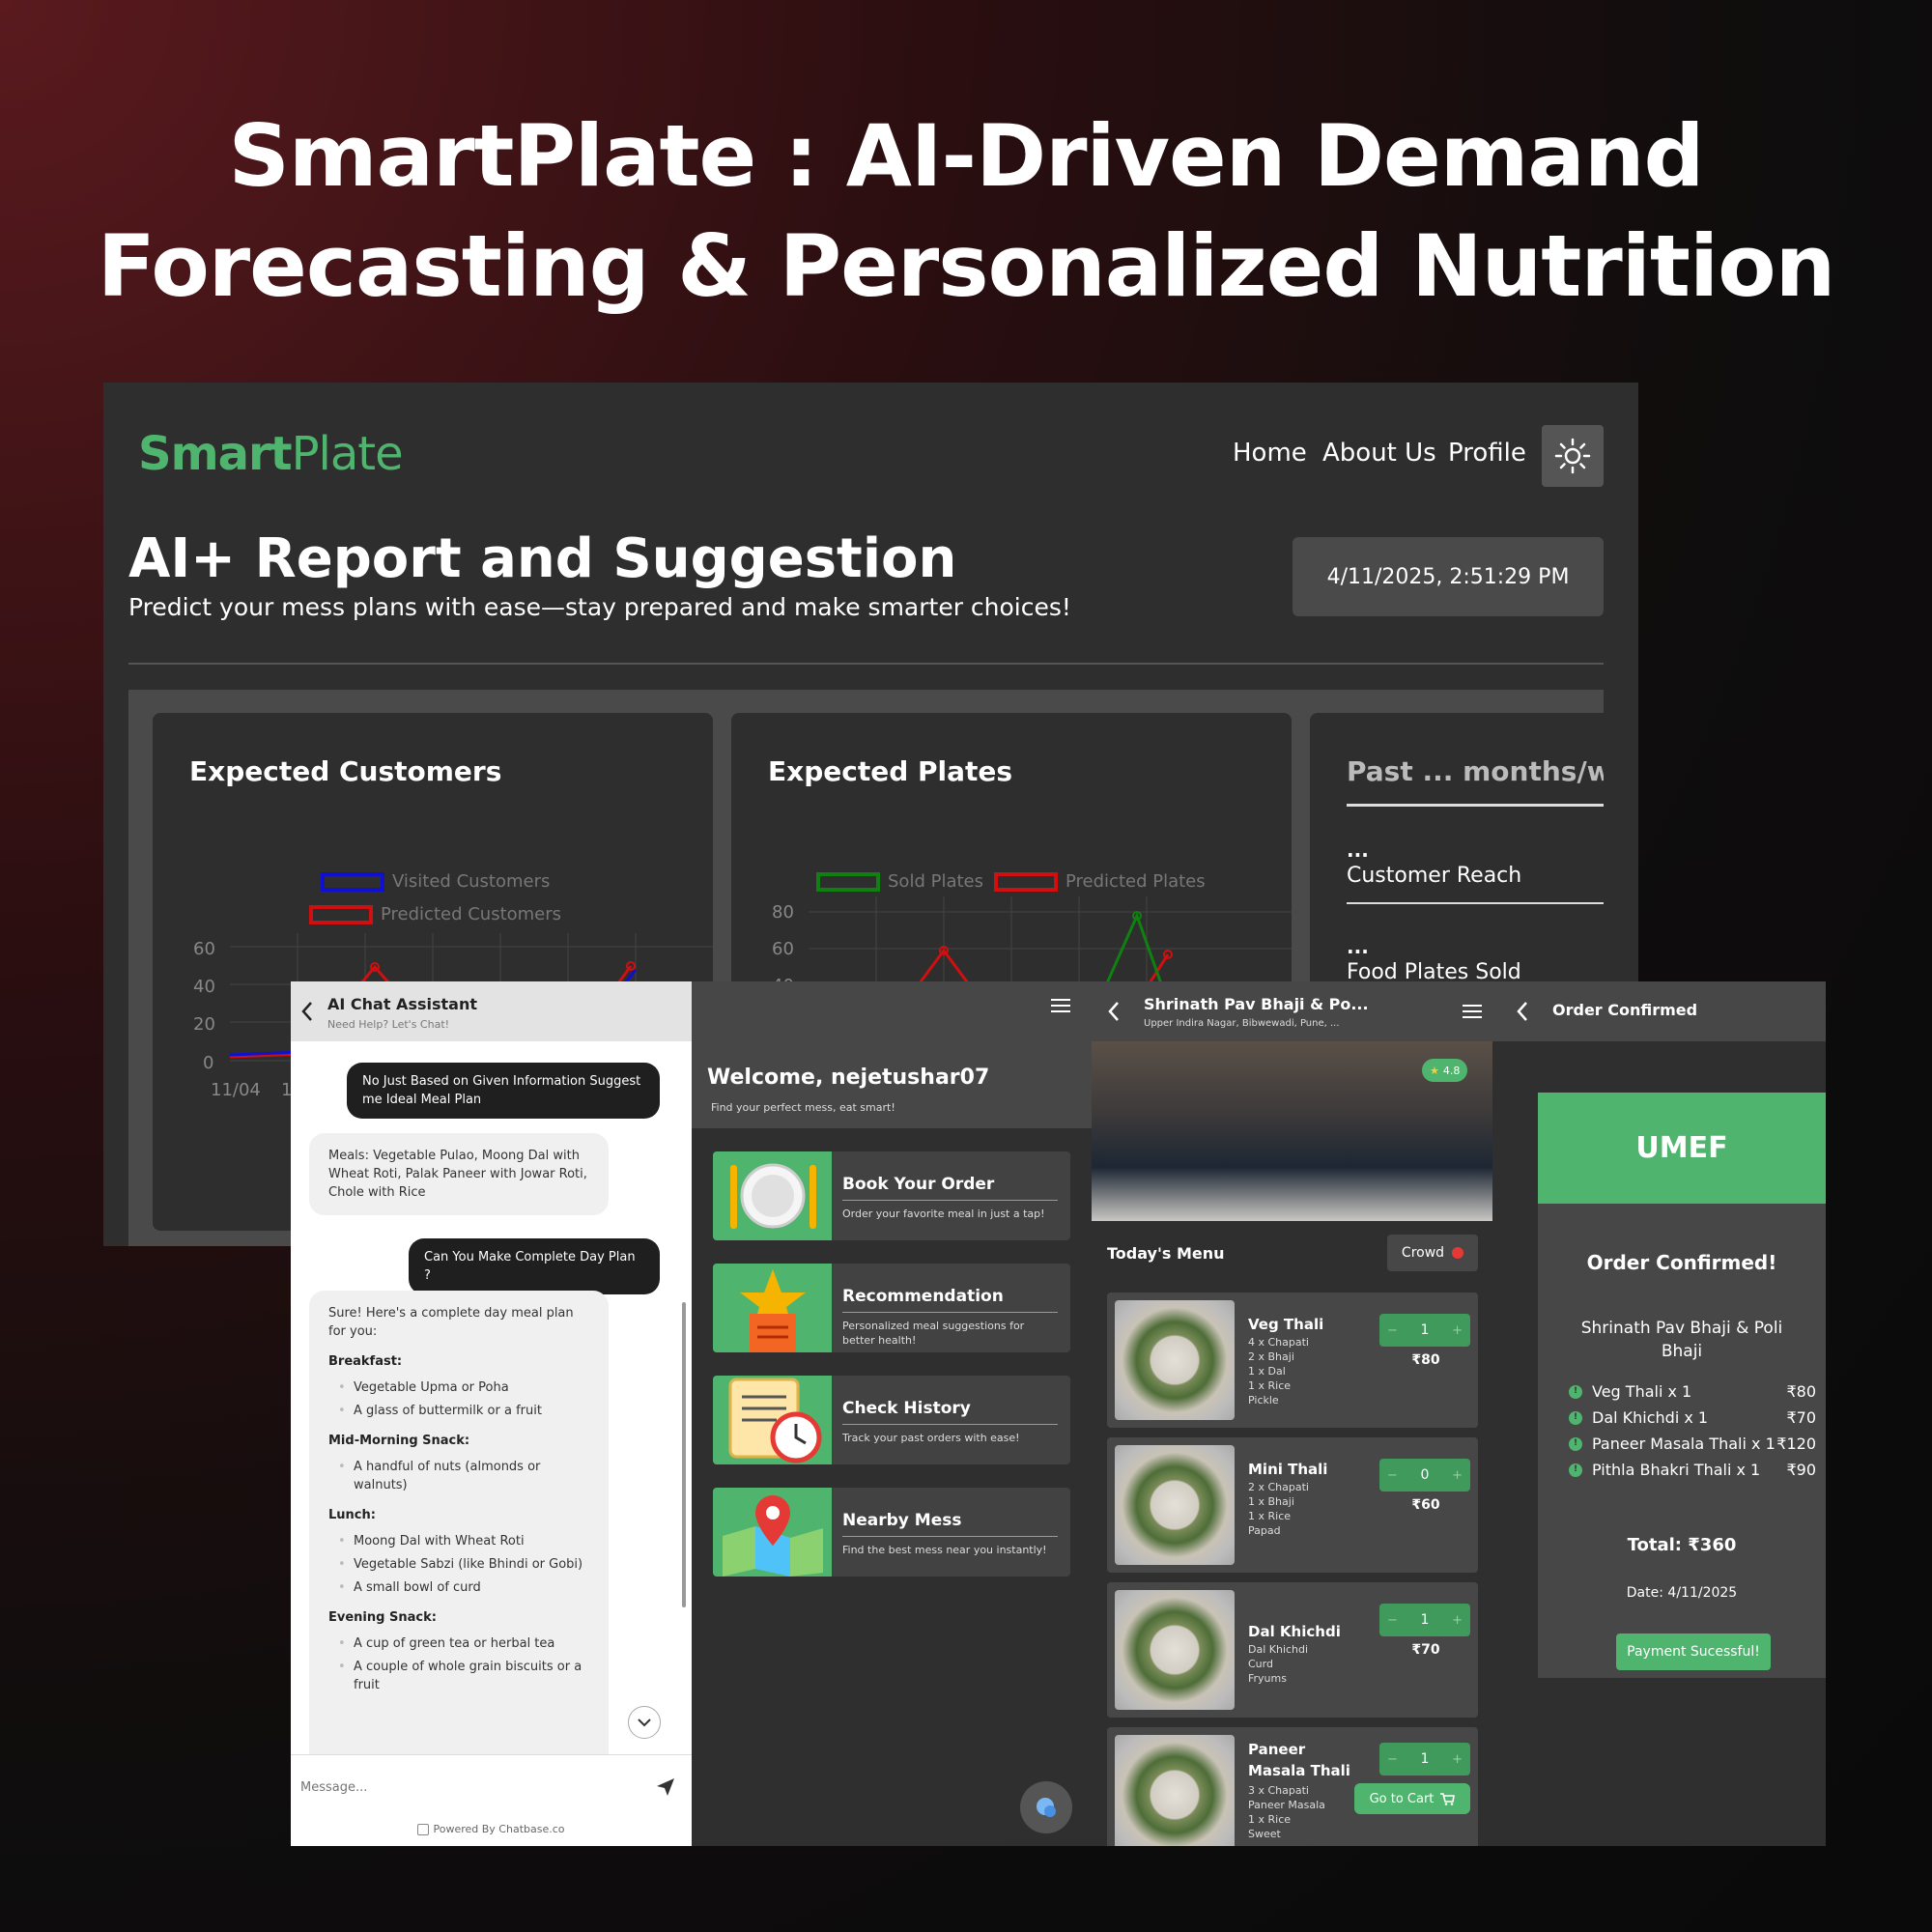 The width and height of the screenshot is (1932, 1932). I want to click on legend-predicted-plates: Predicted Plates, so click(1100, 881).